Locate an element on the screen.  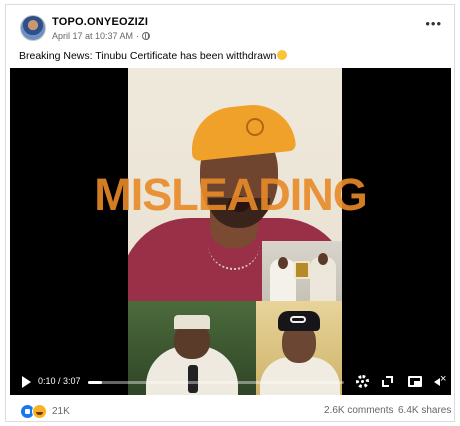
elder-cap is located at coordinates (192, 322).